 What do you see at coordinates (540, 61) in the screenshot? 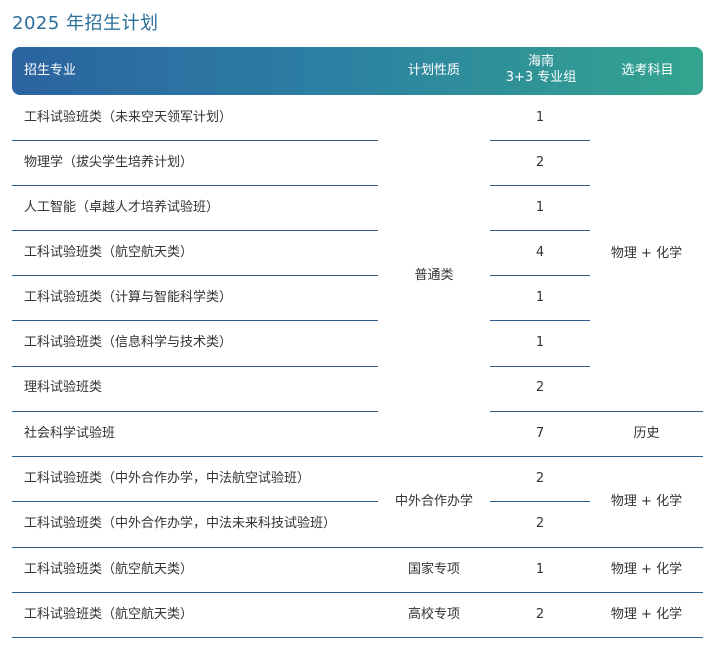
I see `header-group-line1: 海南` at bounding box center [540, 61].